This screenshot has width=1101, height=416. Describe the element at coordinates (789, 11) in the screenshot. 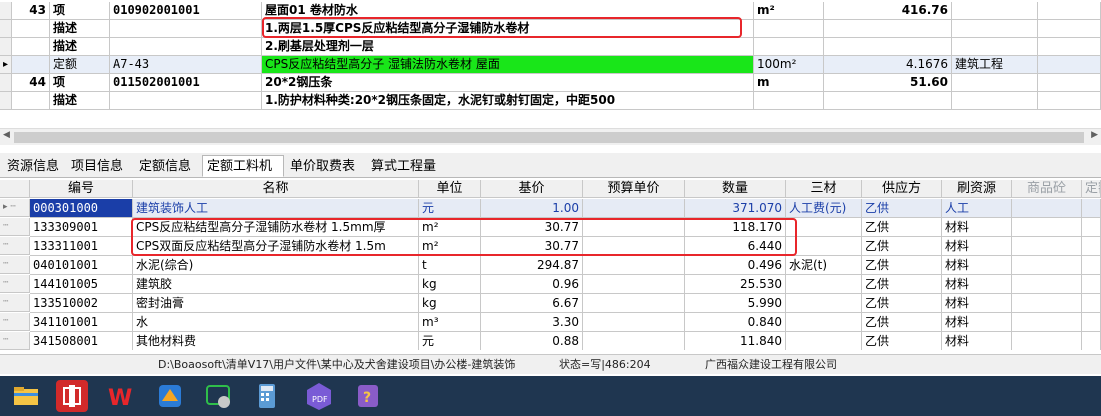

I see `bill-cell-unit: m²` at that location.